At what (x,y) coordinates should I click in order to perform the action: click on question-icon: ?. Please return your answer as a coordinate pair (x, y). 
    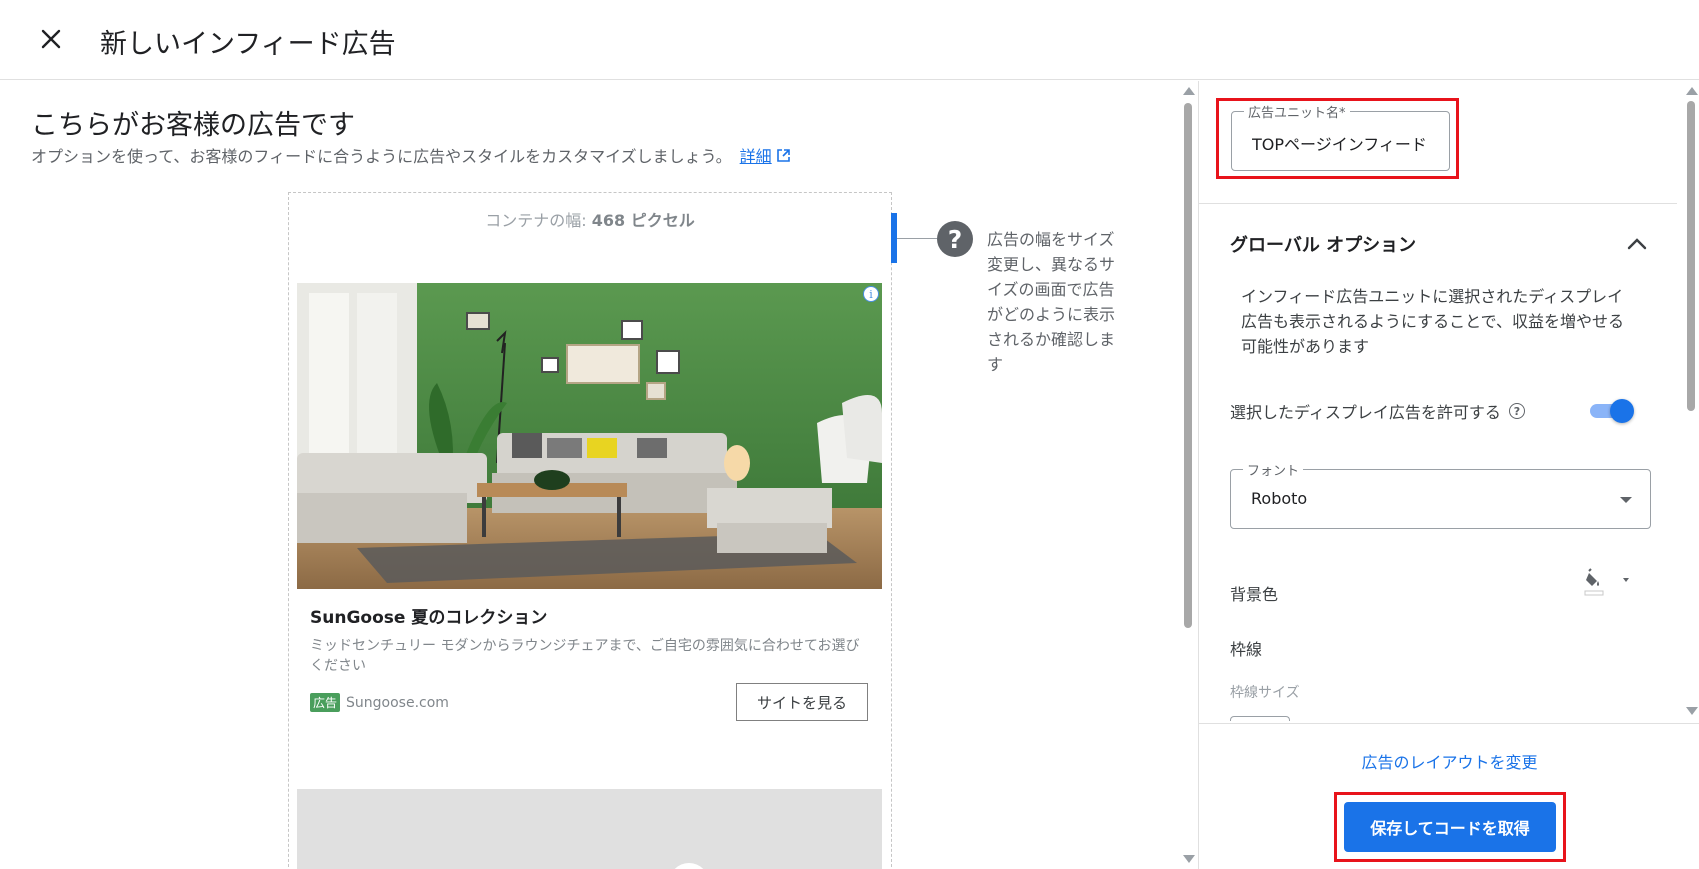
    Looking at the image, I should click on (1516, 411).